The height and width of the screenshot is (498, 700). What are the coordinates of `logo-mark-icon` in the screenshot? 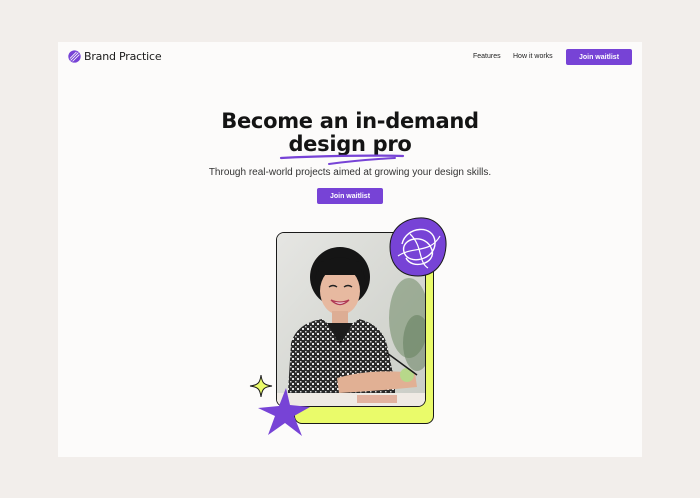 It's located at (74, 56).